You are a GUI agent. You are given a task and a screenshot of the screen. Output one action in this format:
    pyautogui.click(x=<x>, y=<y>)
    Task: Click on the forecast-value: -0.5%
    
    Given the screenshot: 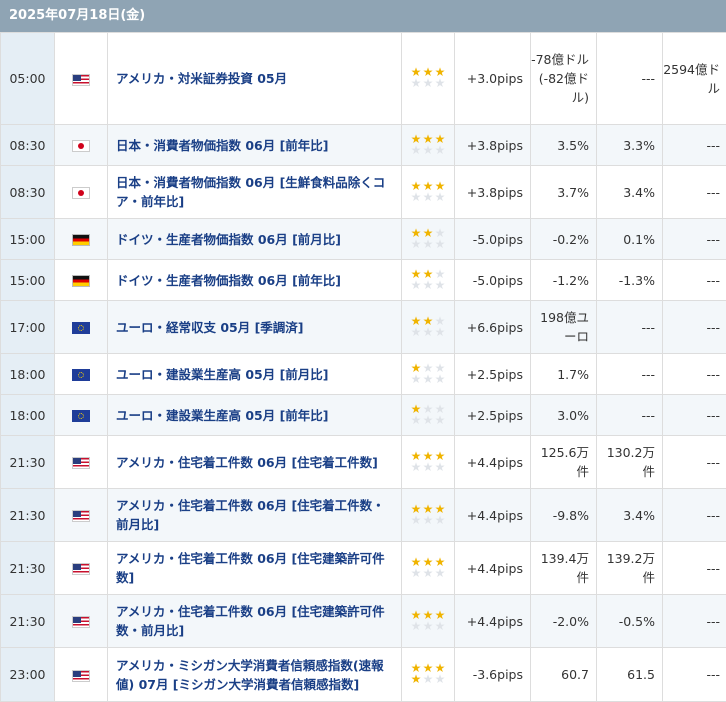 What is the action you would take?
    pyautogui.click(x=630, y=621)
    